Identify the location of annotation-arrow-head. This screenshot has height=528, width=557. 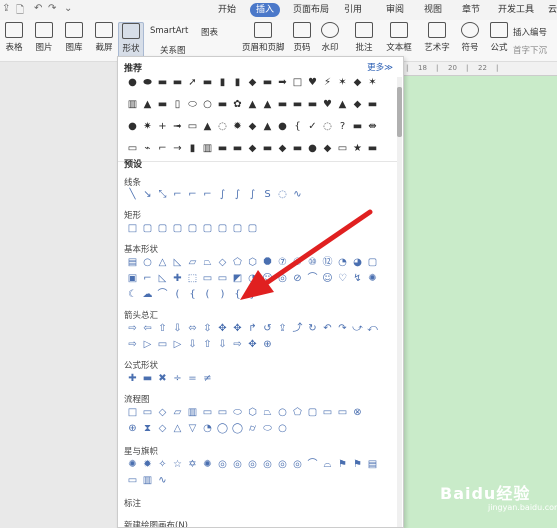
(257, 285).